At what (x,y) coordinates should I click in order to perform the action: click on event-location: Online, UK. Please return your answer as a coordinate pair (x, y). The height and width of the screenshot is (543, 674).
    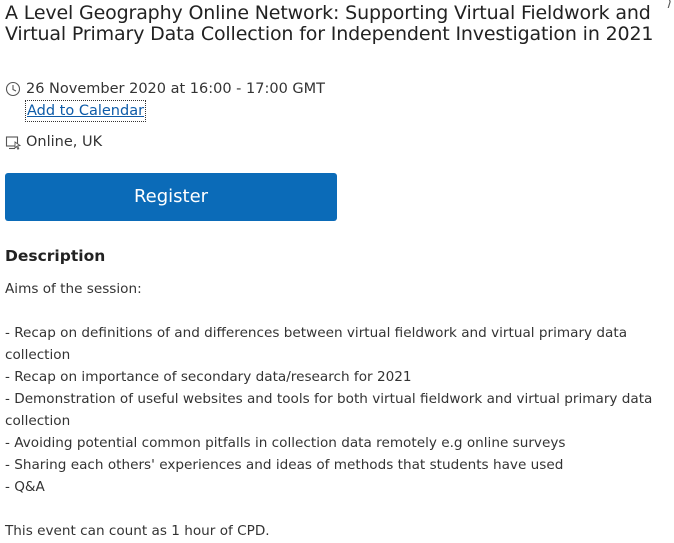
    Looking at the image, I should click on (64, 142).